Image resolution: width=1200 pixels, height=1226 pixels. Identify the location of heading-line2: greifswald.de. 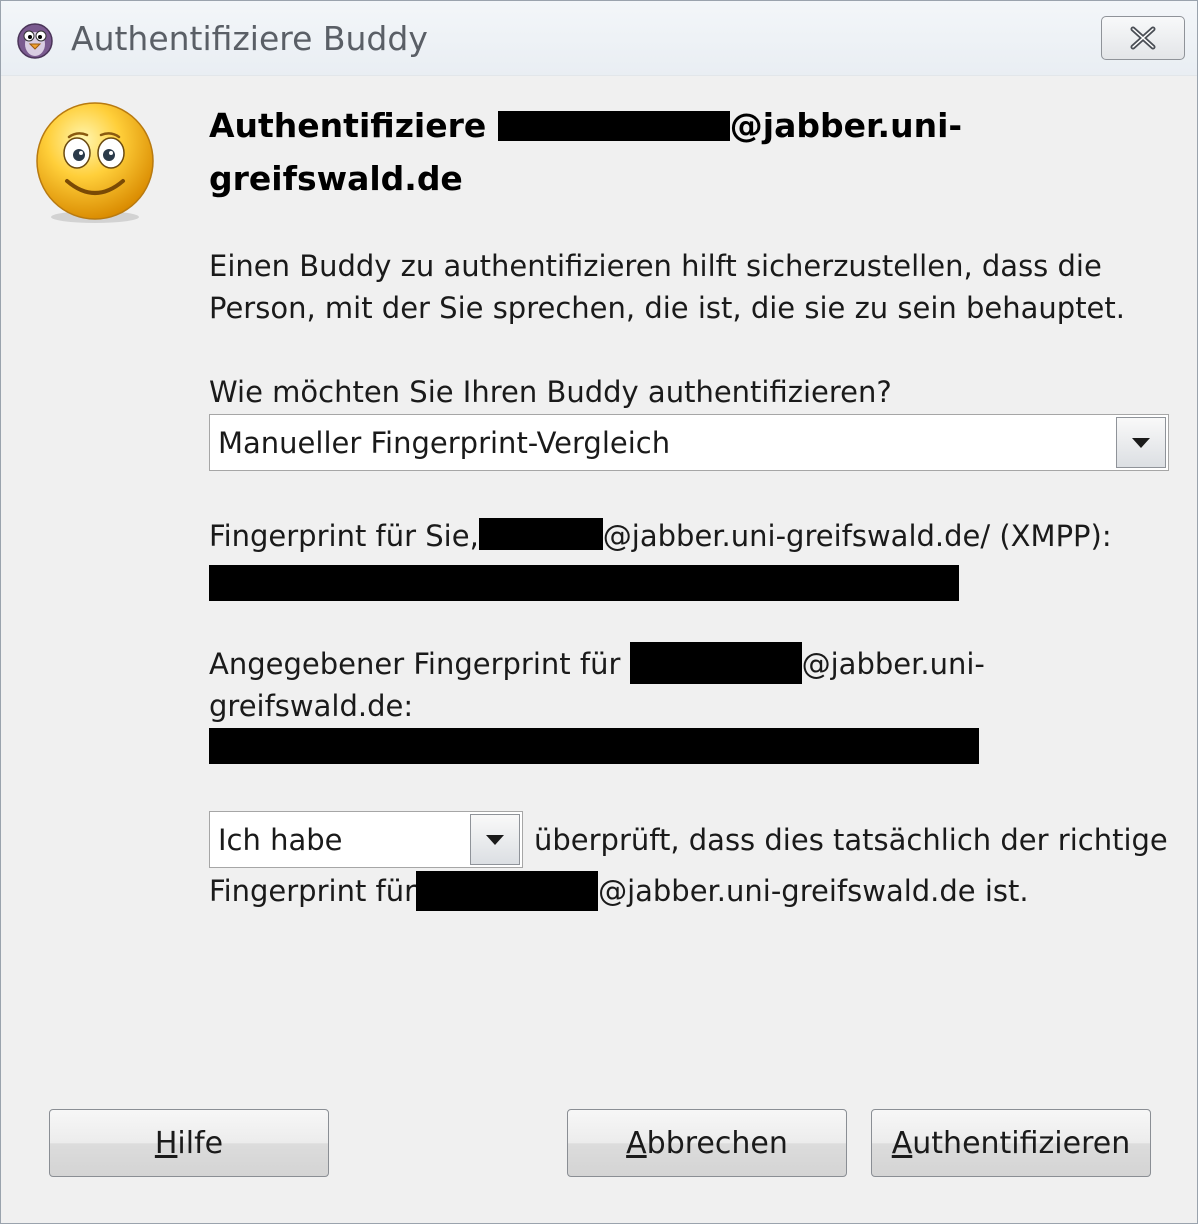
(336, 178).